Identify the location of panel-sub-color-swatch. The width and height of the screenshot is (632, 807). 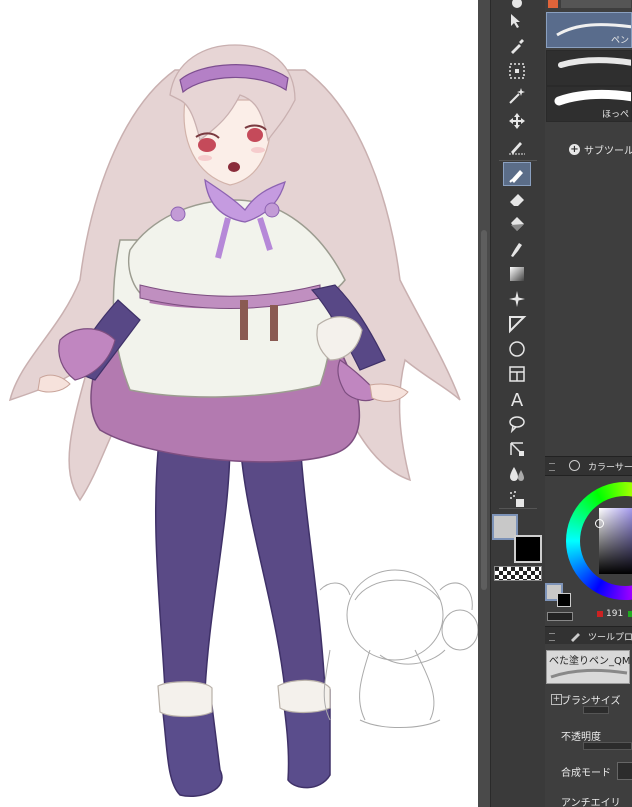
(564, 600).